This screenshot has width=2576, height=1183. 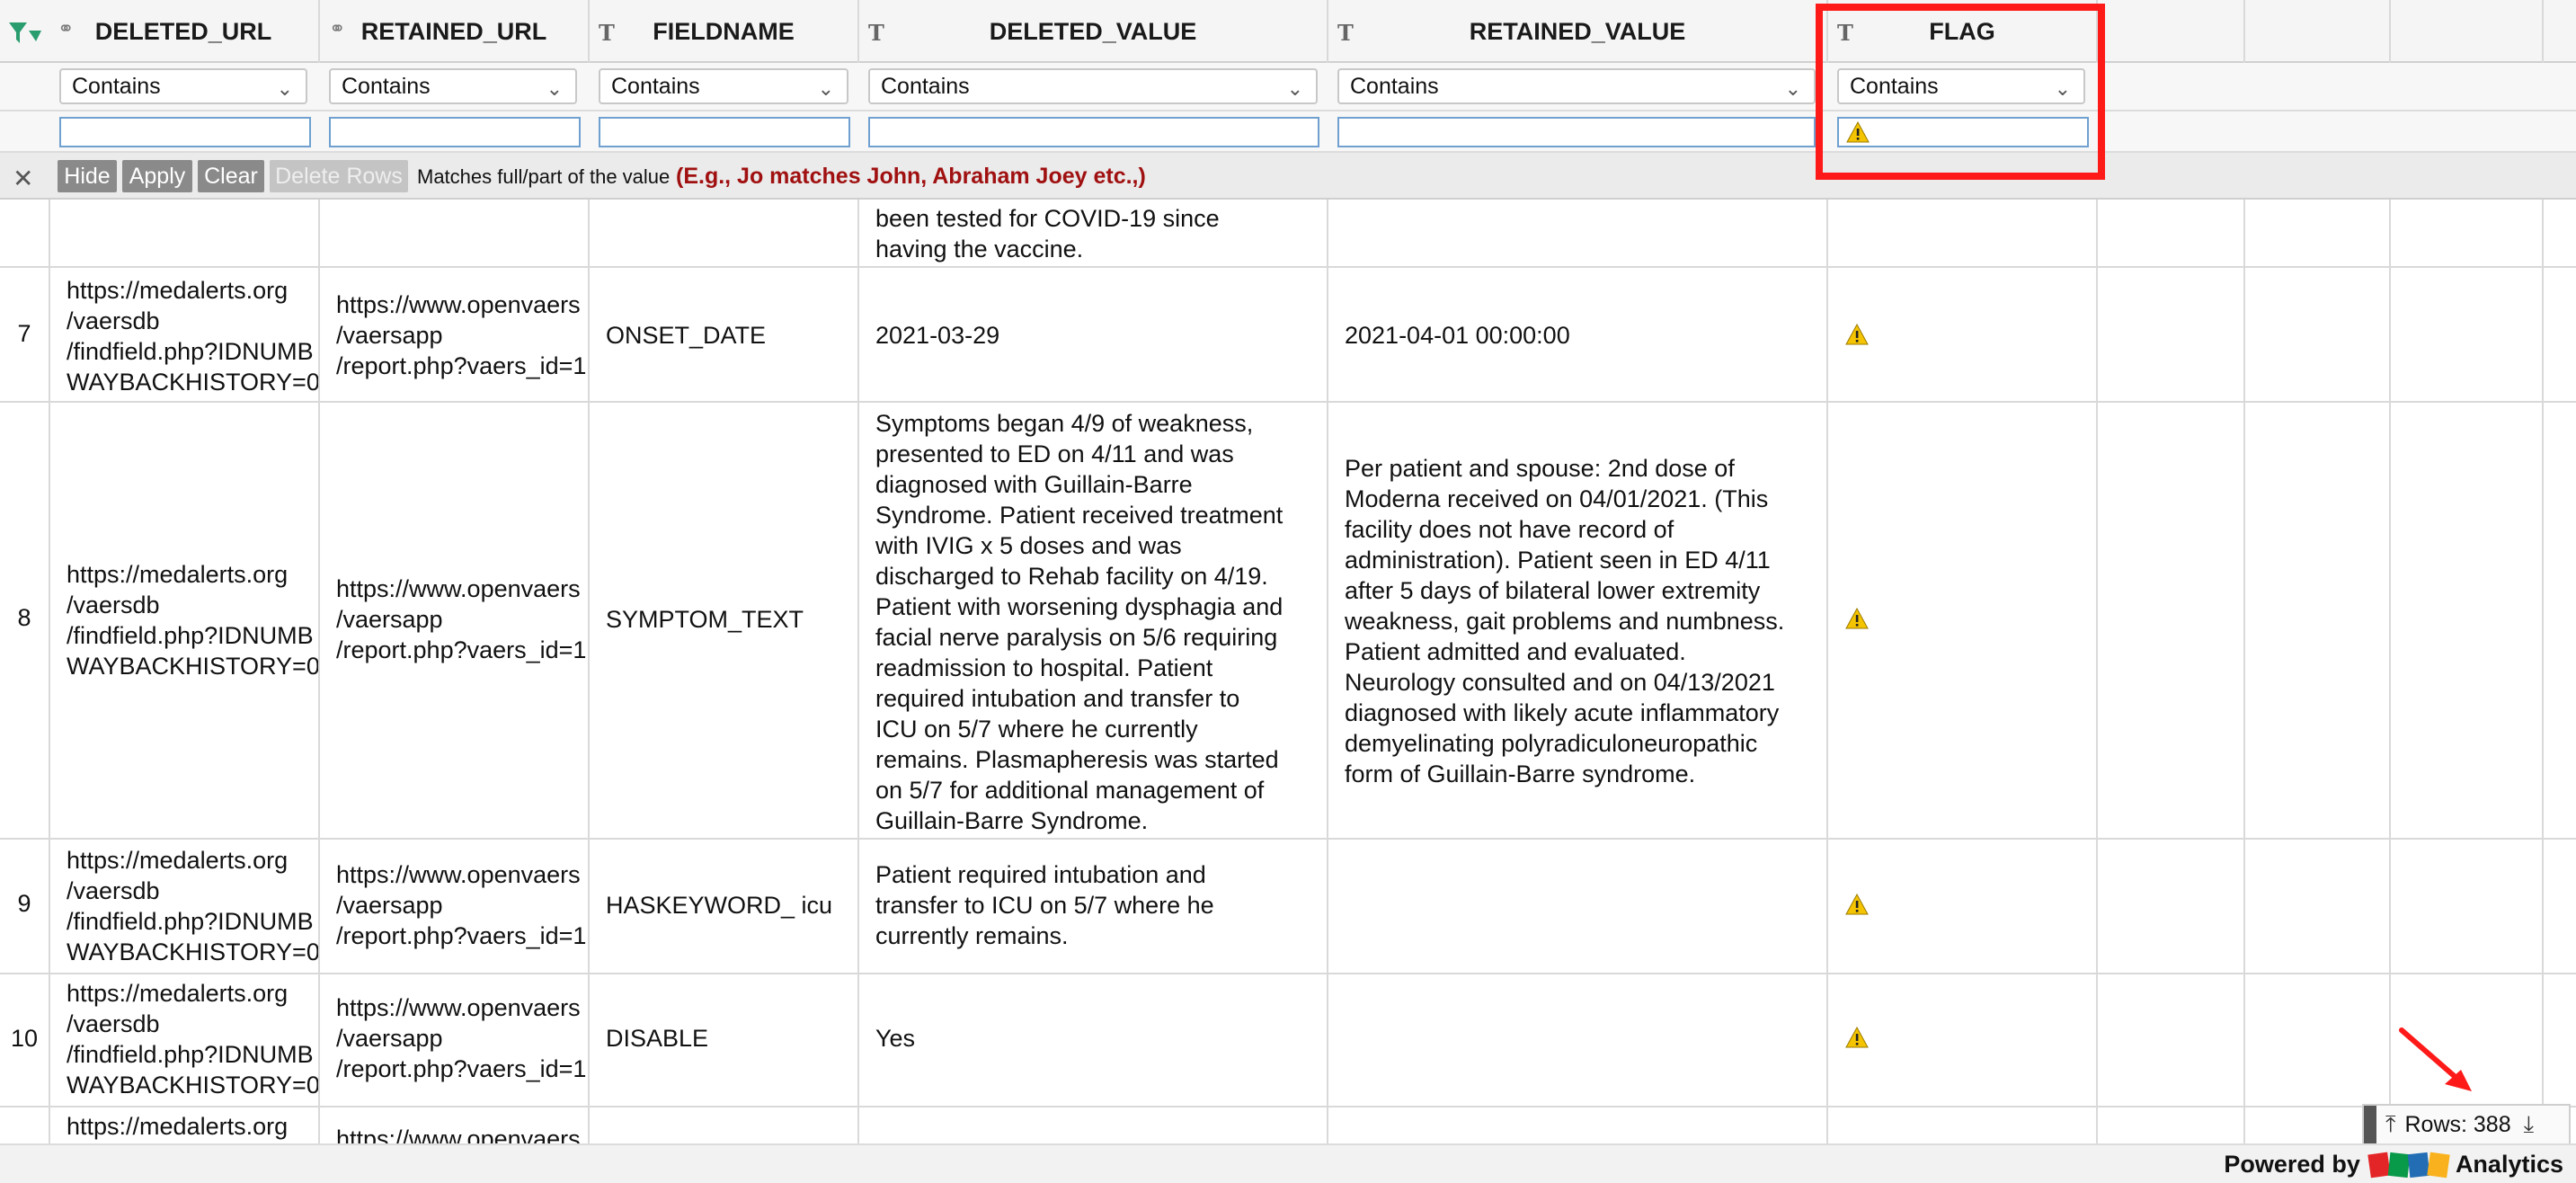 I want to click on close-icon: ✕, so click(x=23, y=178).